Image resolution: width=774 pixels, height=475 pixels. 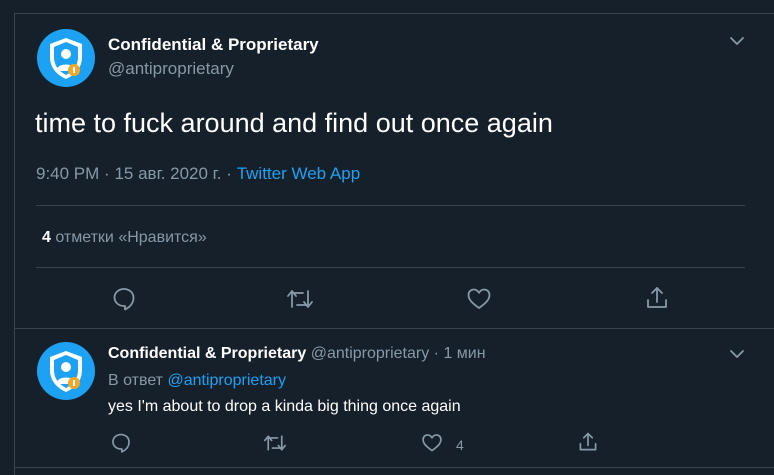 What do you see at coordinates (167, 173) in the screenshot?
I see `tweet-date: 15 авг. 2020 г.` at bounding box center [167, 173].